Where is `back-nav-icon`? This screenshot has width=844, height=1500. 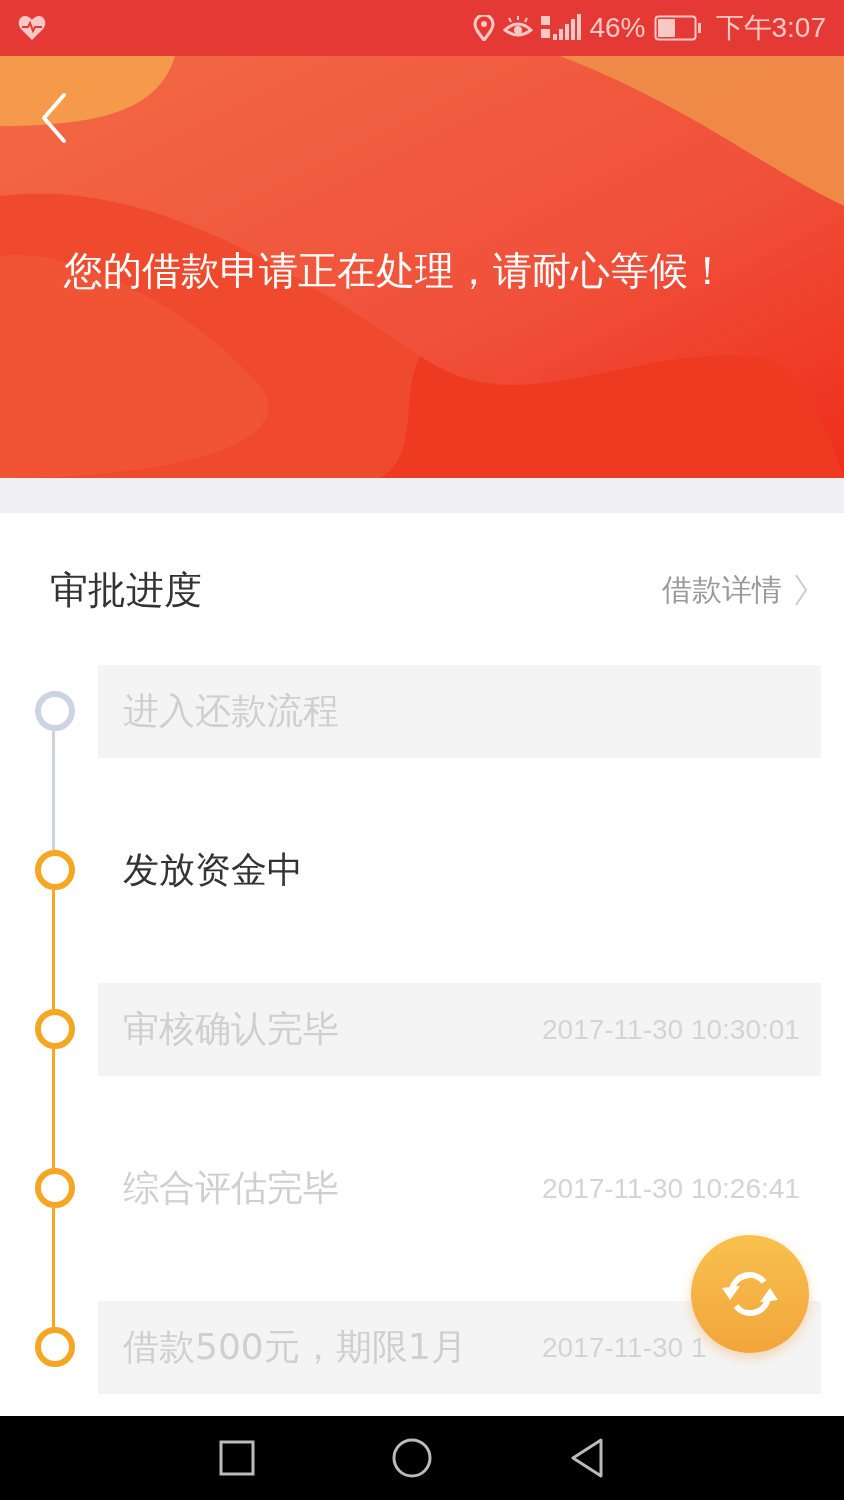
back-nav-icon is located at coordinates (587, 1458).